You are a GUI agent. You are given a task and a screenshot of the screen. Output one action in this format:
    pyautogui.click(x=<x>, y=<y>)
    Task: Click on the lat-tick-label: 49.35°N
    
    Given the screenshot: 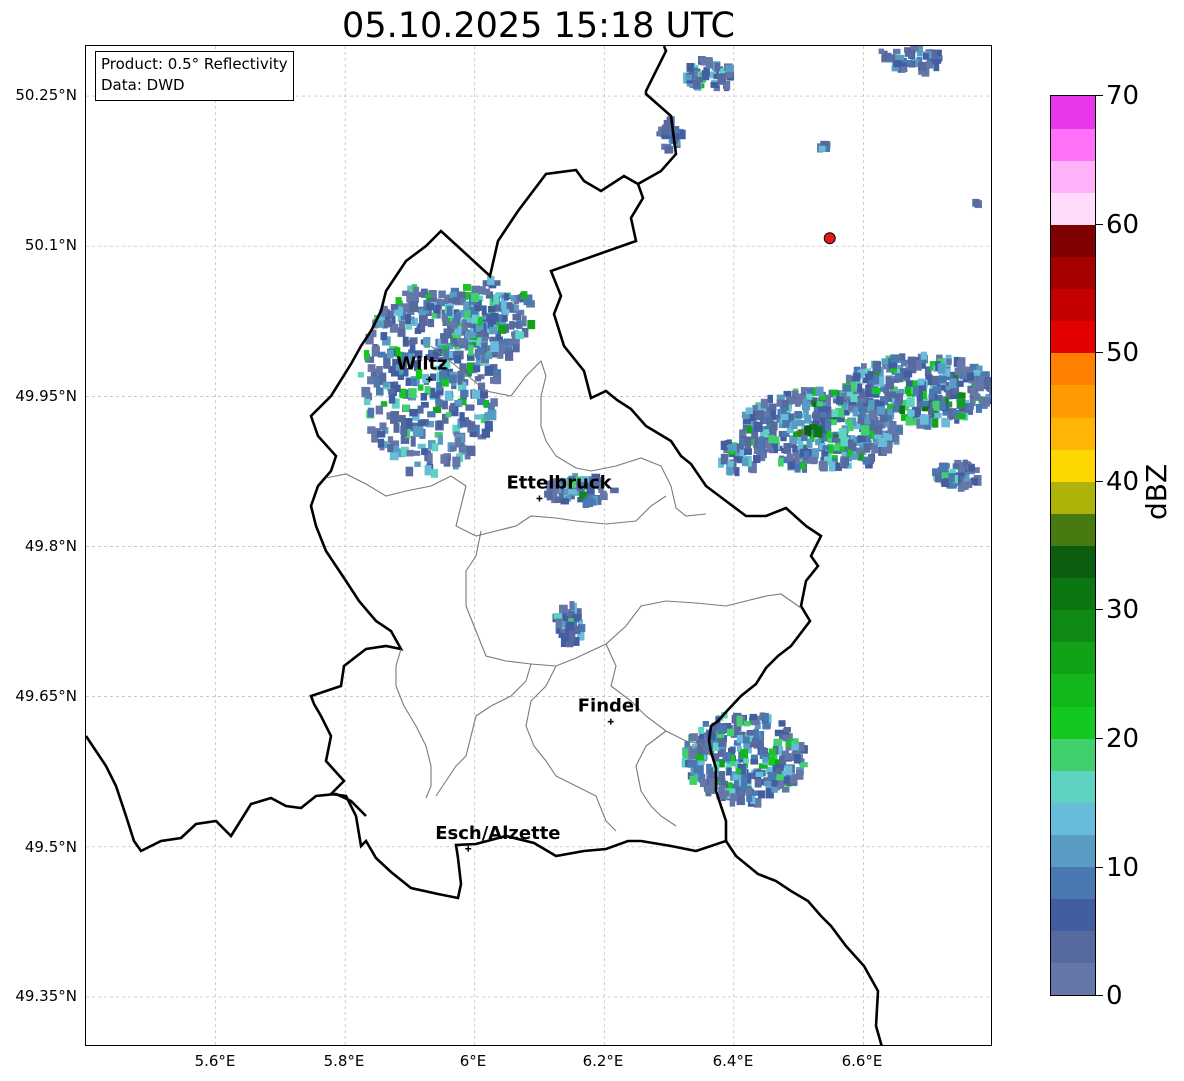 What is the action you would take?
    pyautogui.click(x=46, y=996)
    